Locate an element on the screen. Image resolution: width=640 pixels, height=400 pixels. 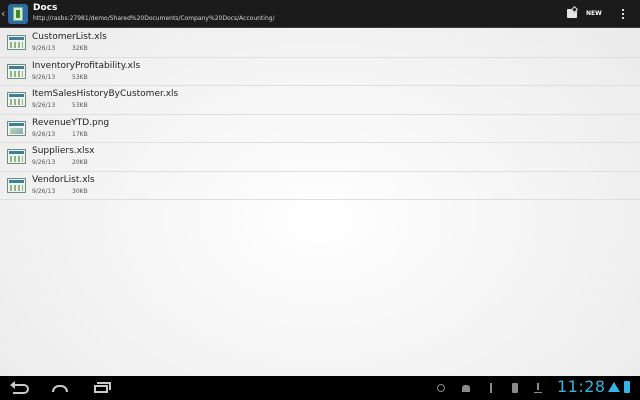
new-button: NEW is located at coordinates (585, 14).